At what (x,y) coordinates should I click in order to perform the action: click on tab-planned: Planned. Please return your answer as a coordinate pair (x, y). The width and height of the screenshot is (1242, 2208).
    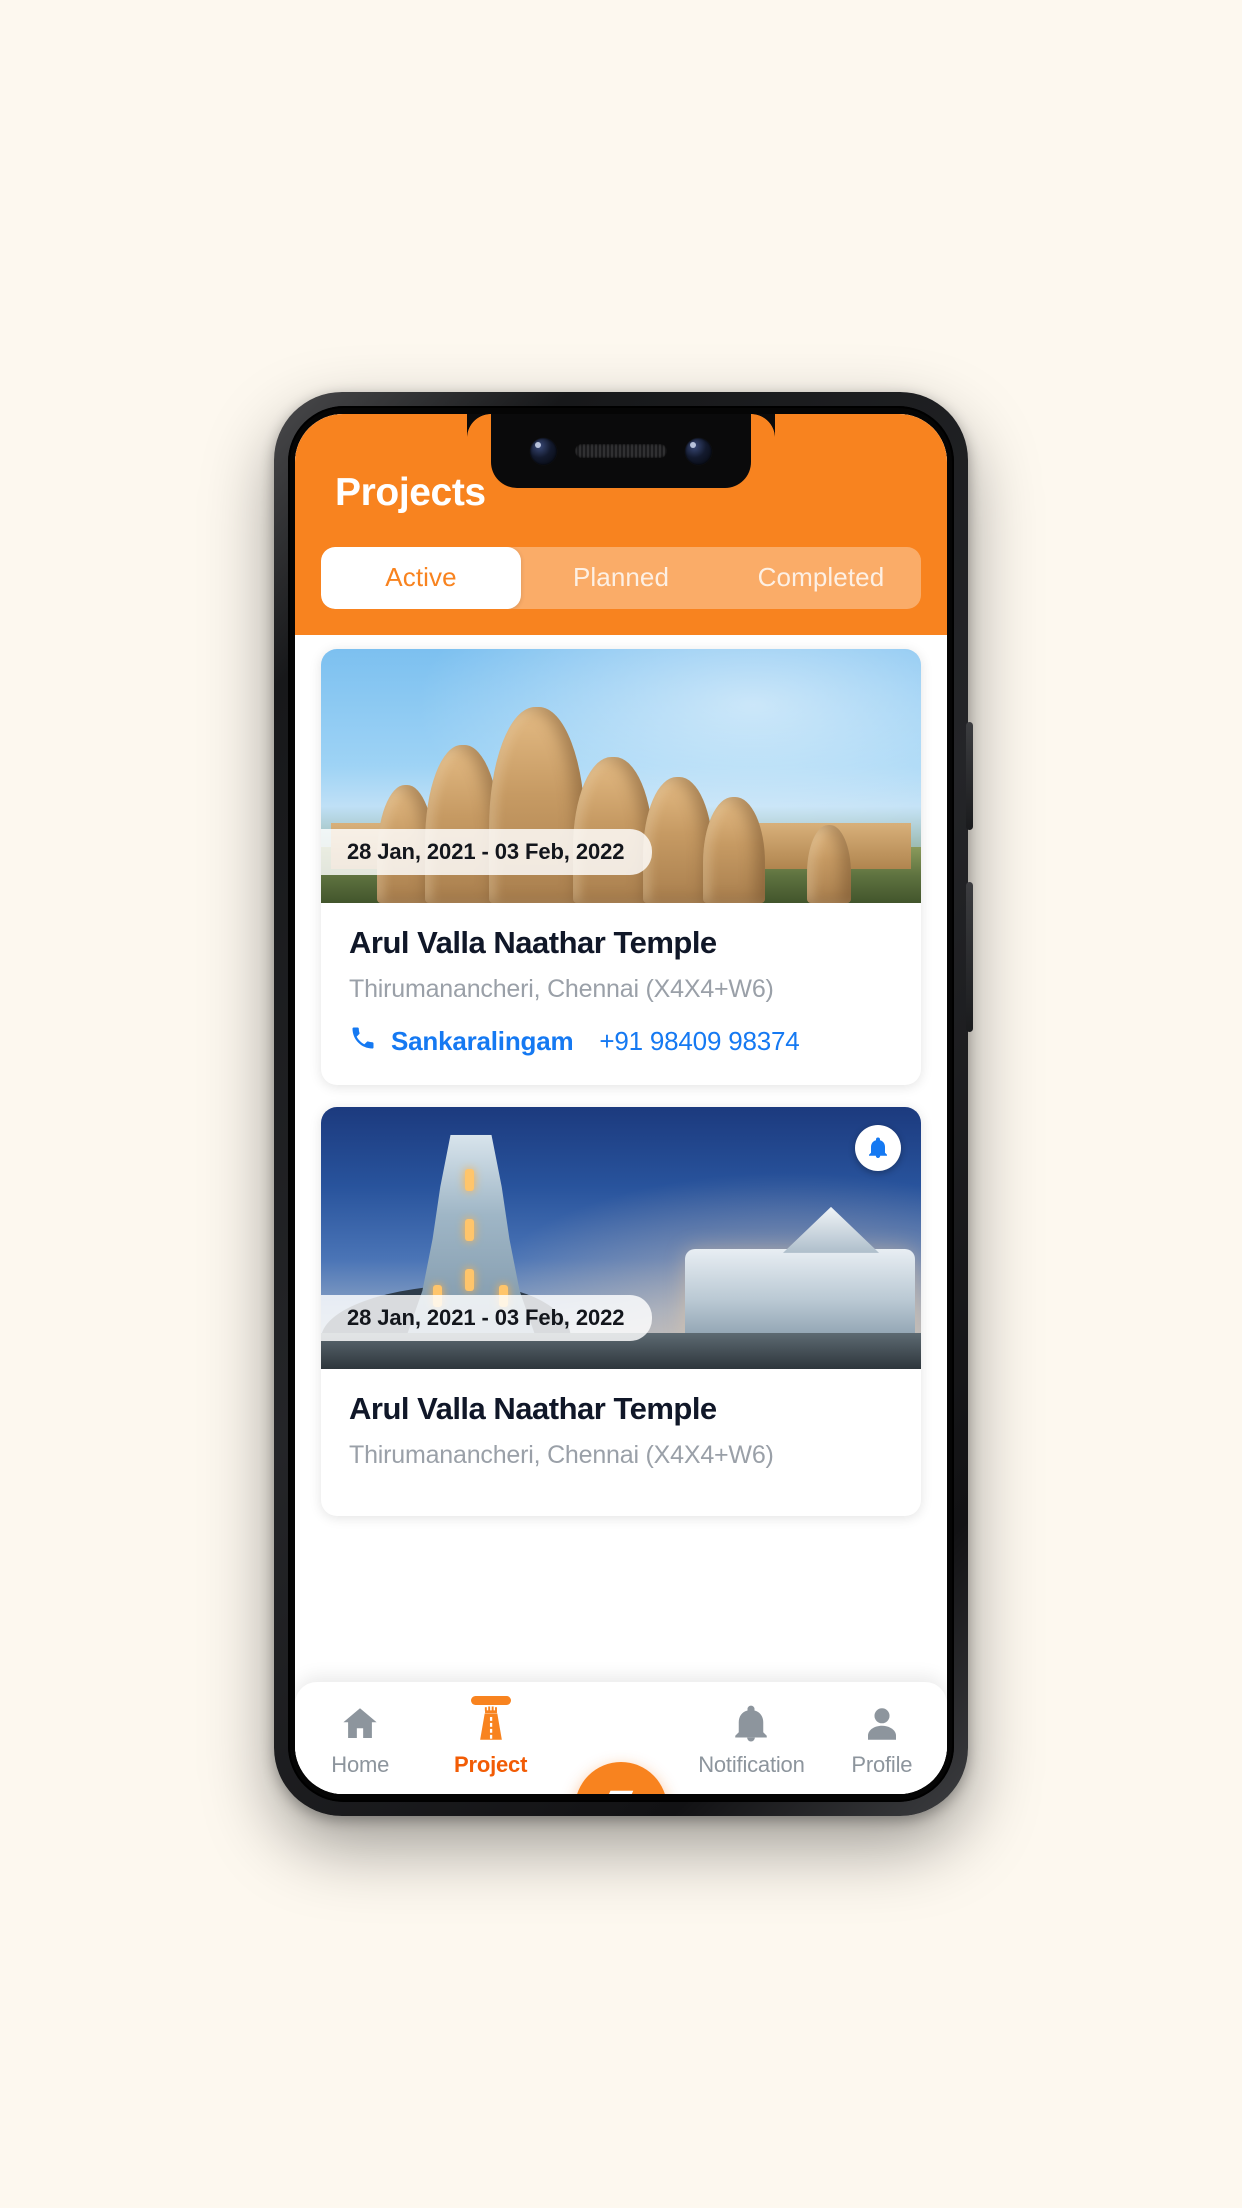
    Looking at the image, I should click on (621, 578).